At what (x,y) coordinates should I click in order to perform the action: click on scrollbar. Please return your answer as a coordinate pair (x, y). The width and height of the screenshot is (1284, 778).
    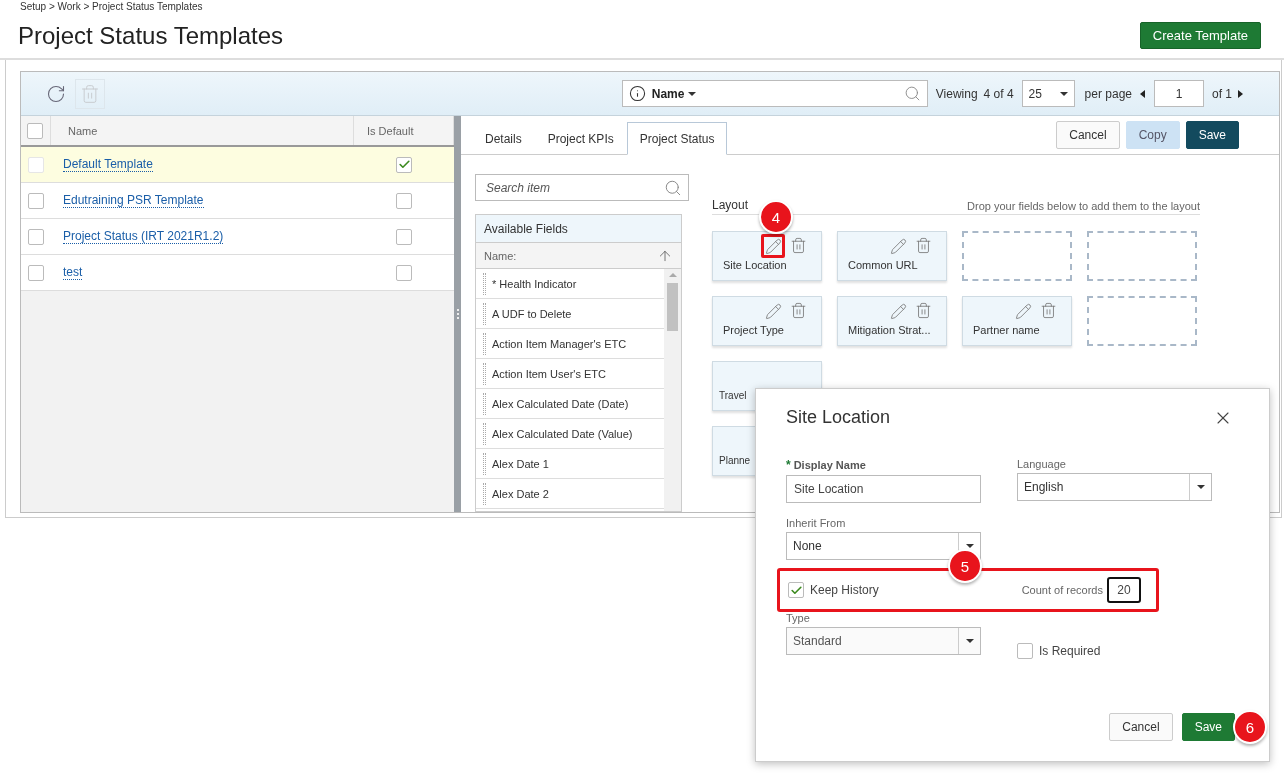
    Looking at the image, I should click on (672, 390).